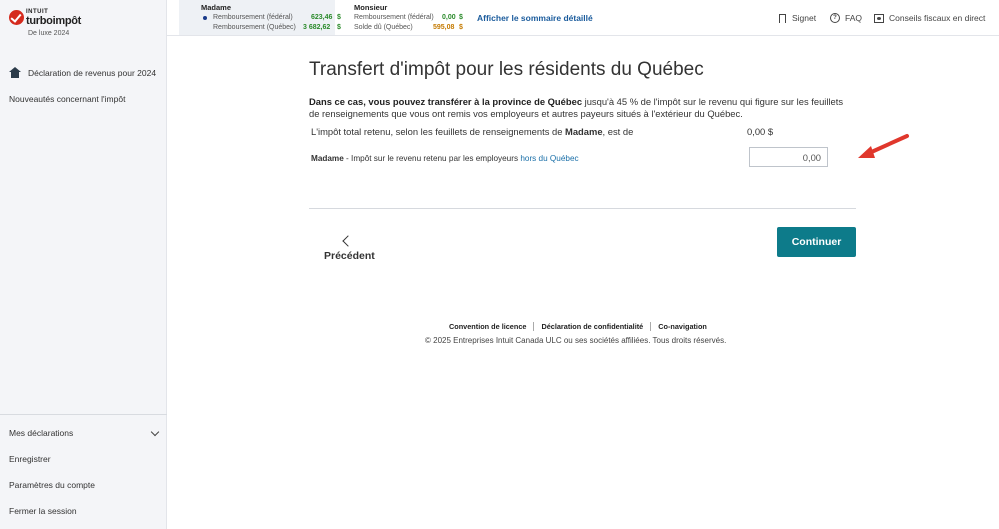 The height and width of the screenshot is (529, 999). I want to click on total-tax-value: 0,00 $, so click(760, 131).